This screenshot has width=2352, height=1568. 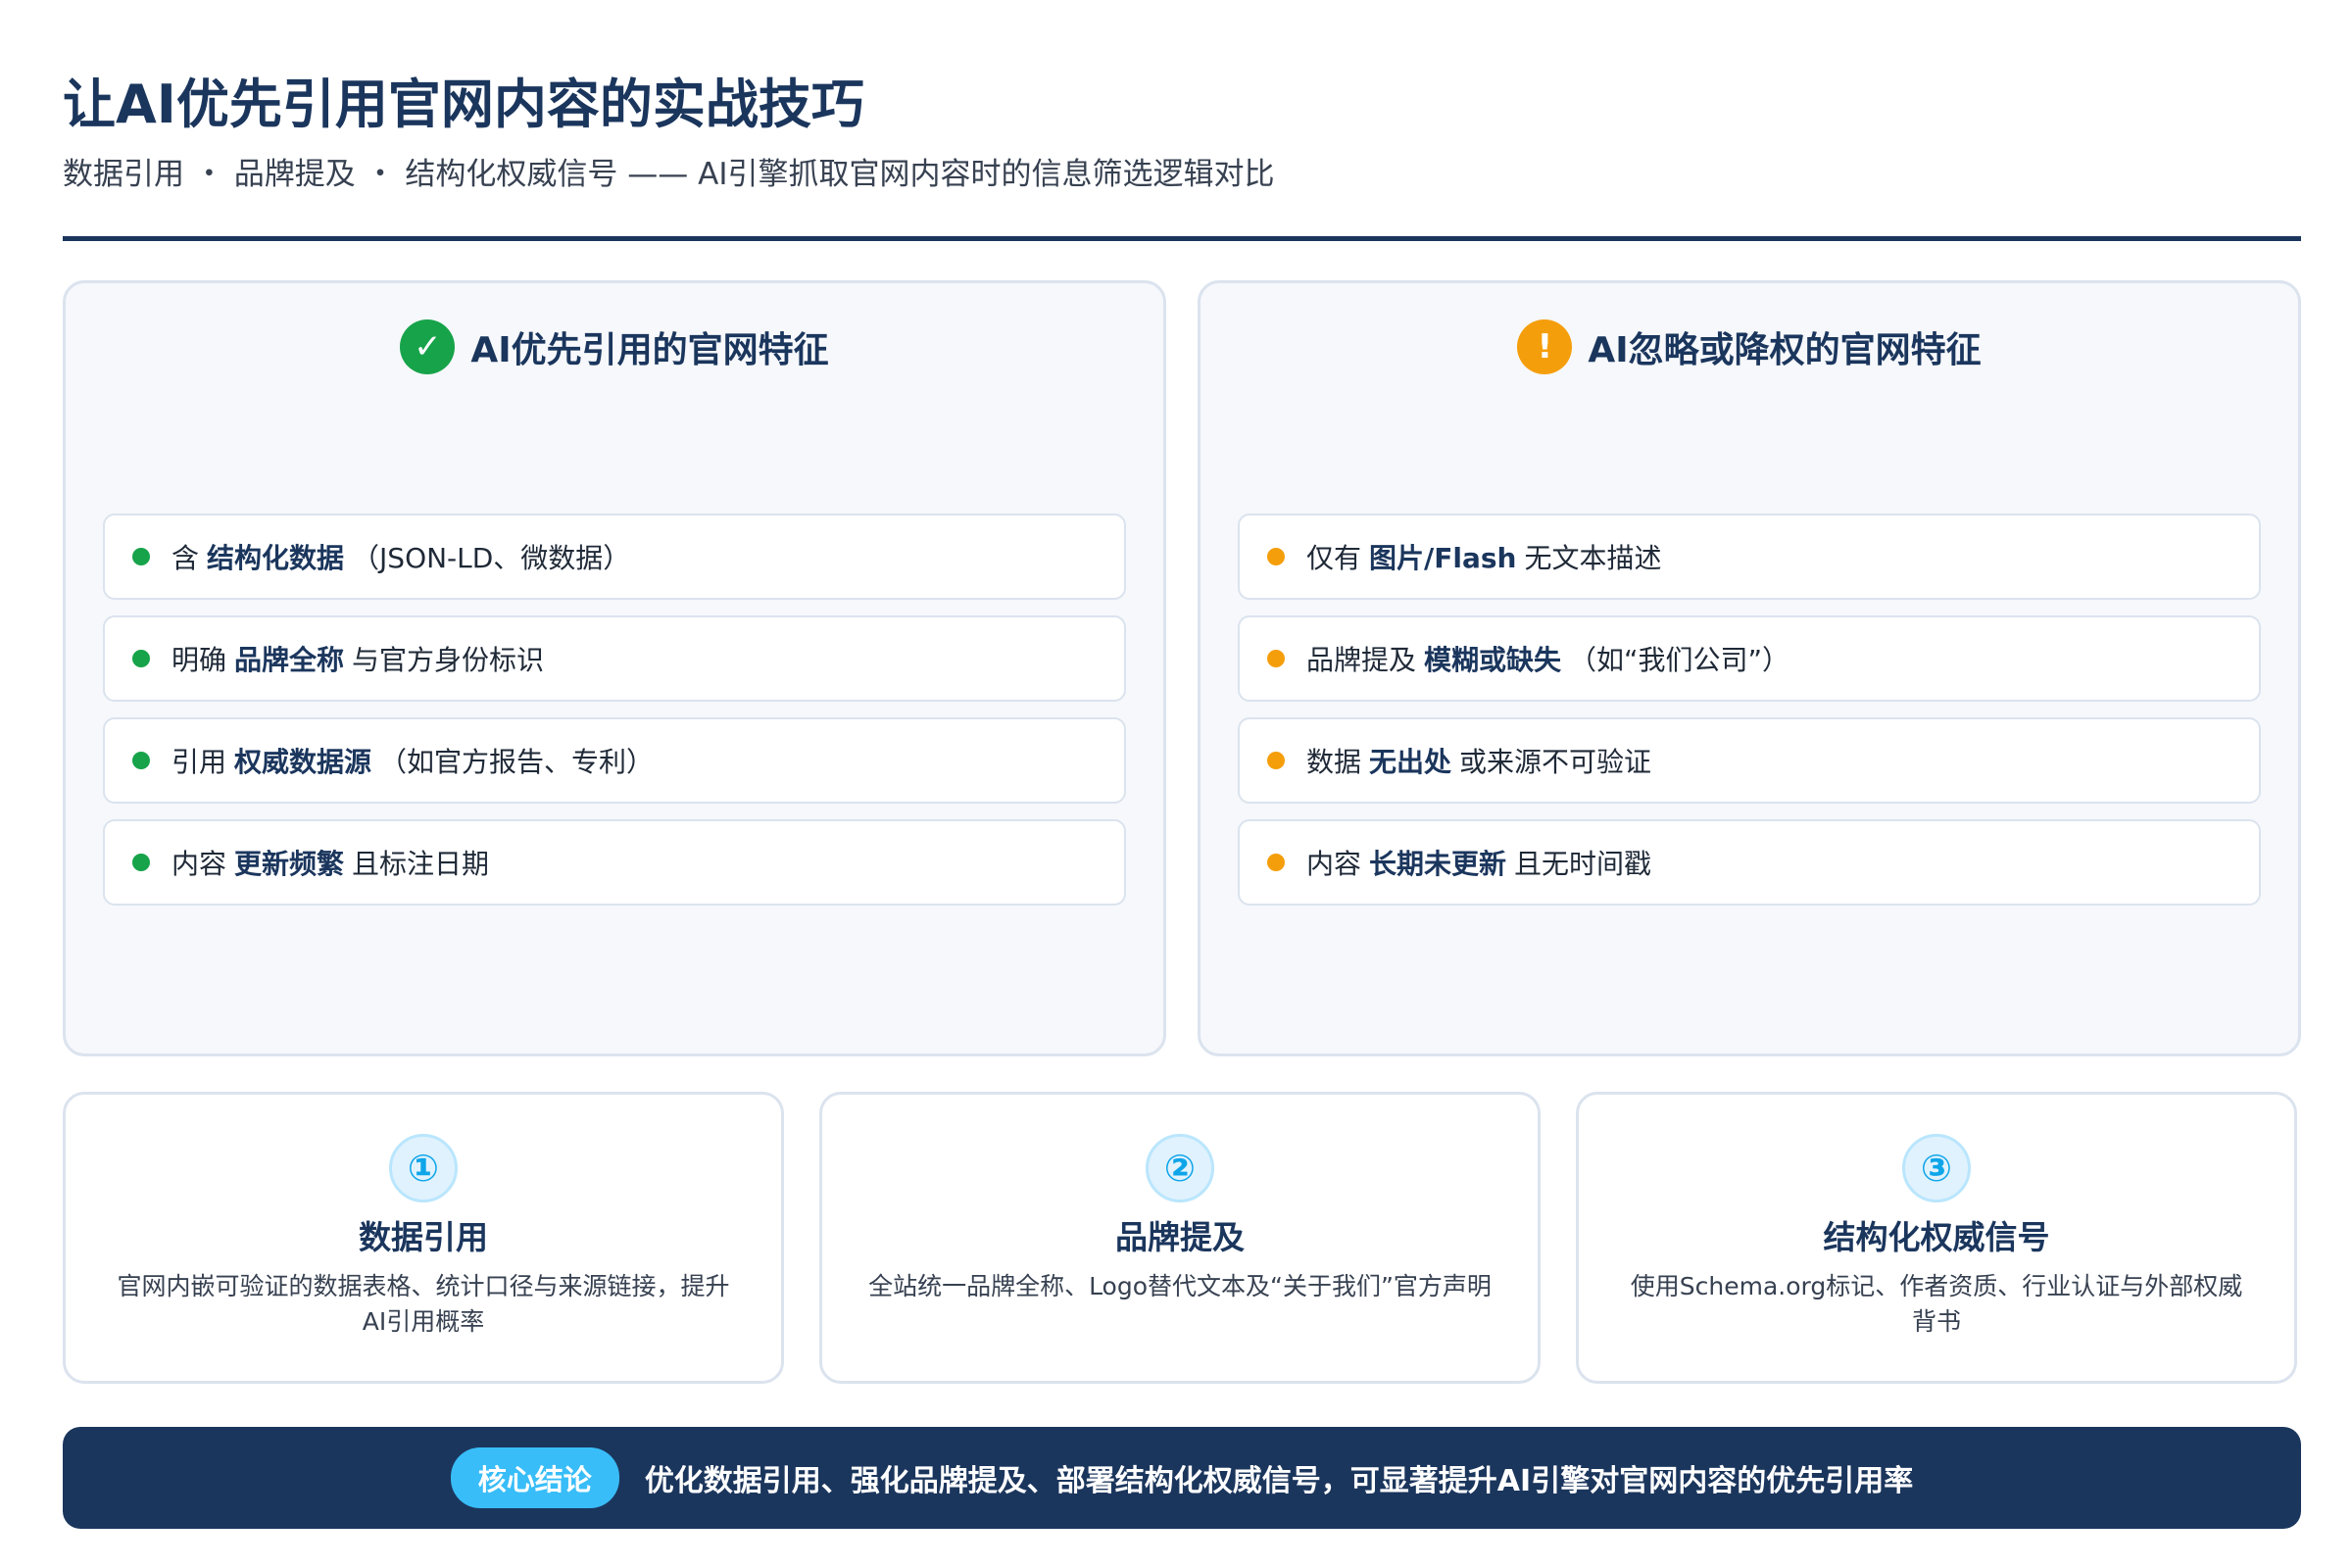 What do you see at coordinates (1182, 238) in the screenshot?
I see `header-divider` at bounding box center [1182, 238].